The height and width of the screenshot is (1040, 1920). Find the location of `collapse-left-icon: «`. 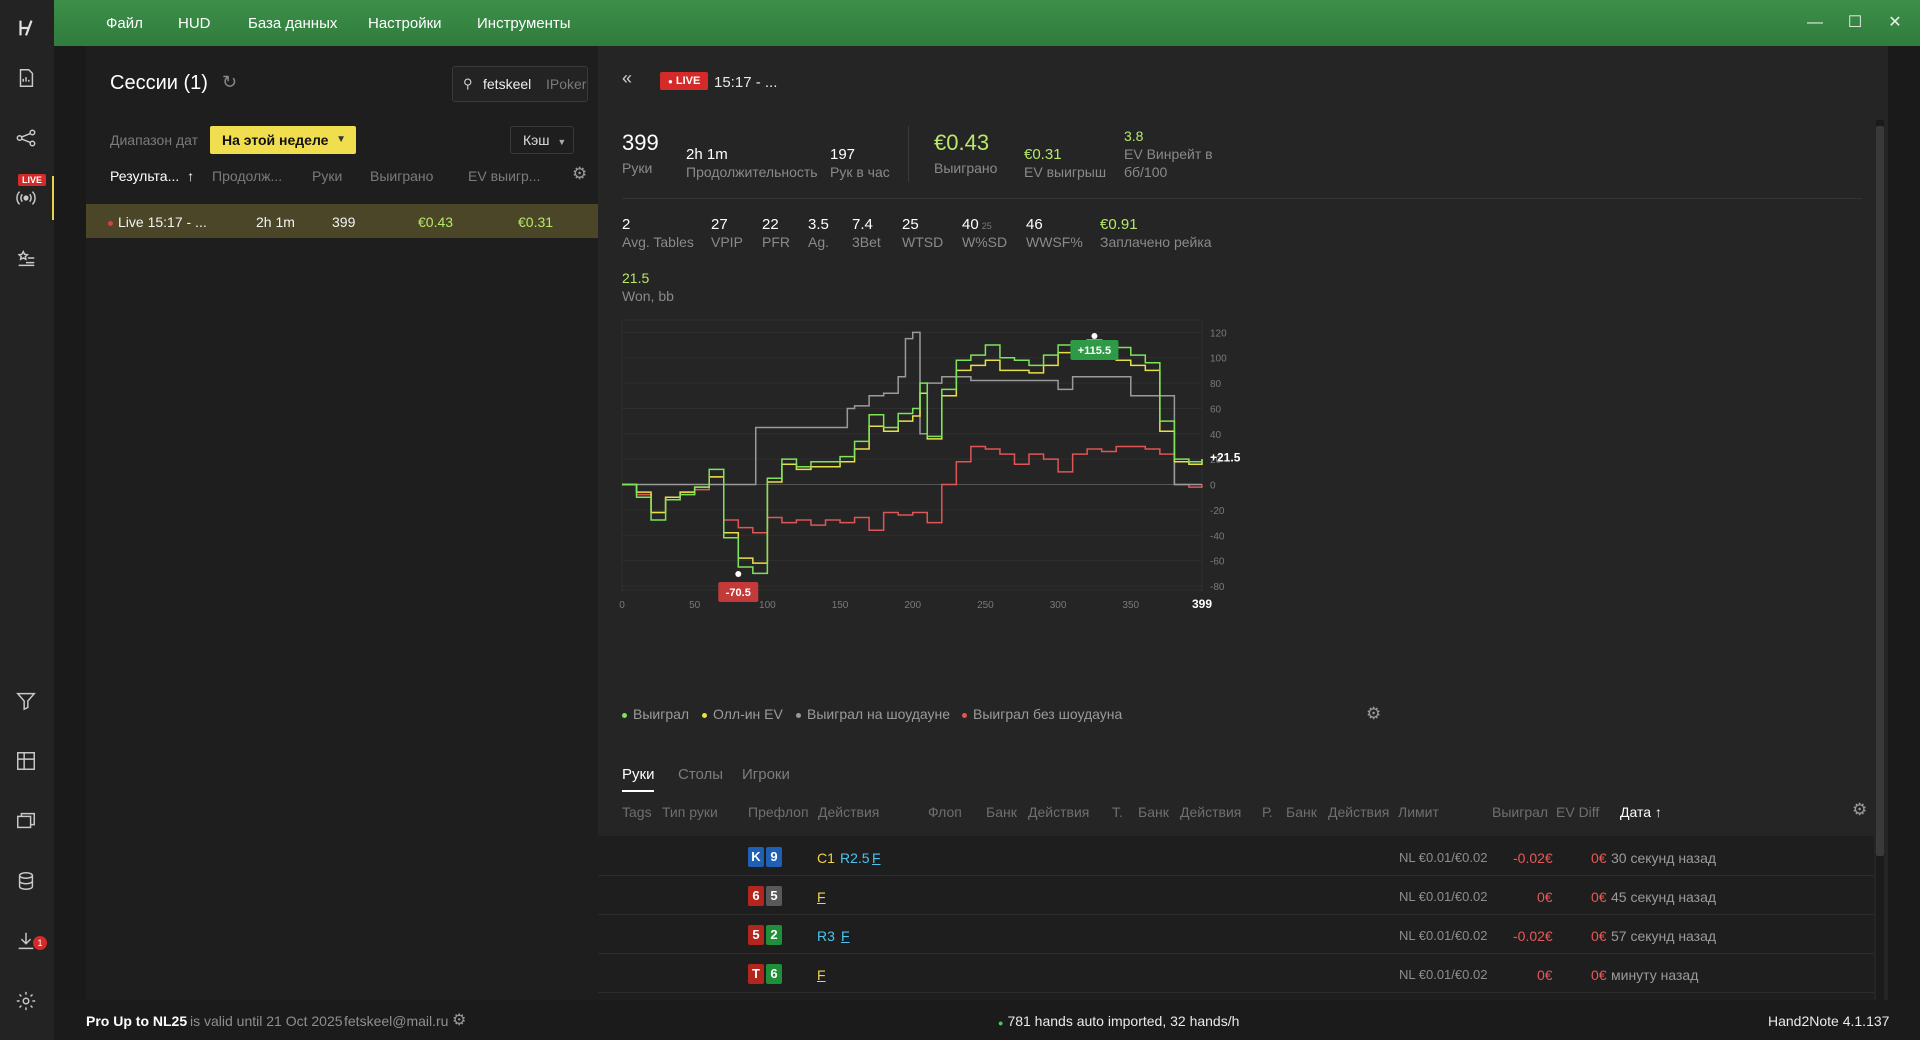

collapse-left-icon: « is located at coordinates (627, 78).